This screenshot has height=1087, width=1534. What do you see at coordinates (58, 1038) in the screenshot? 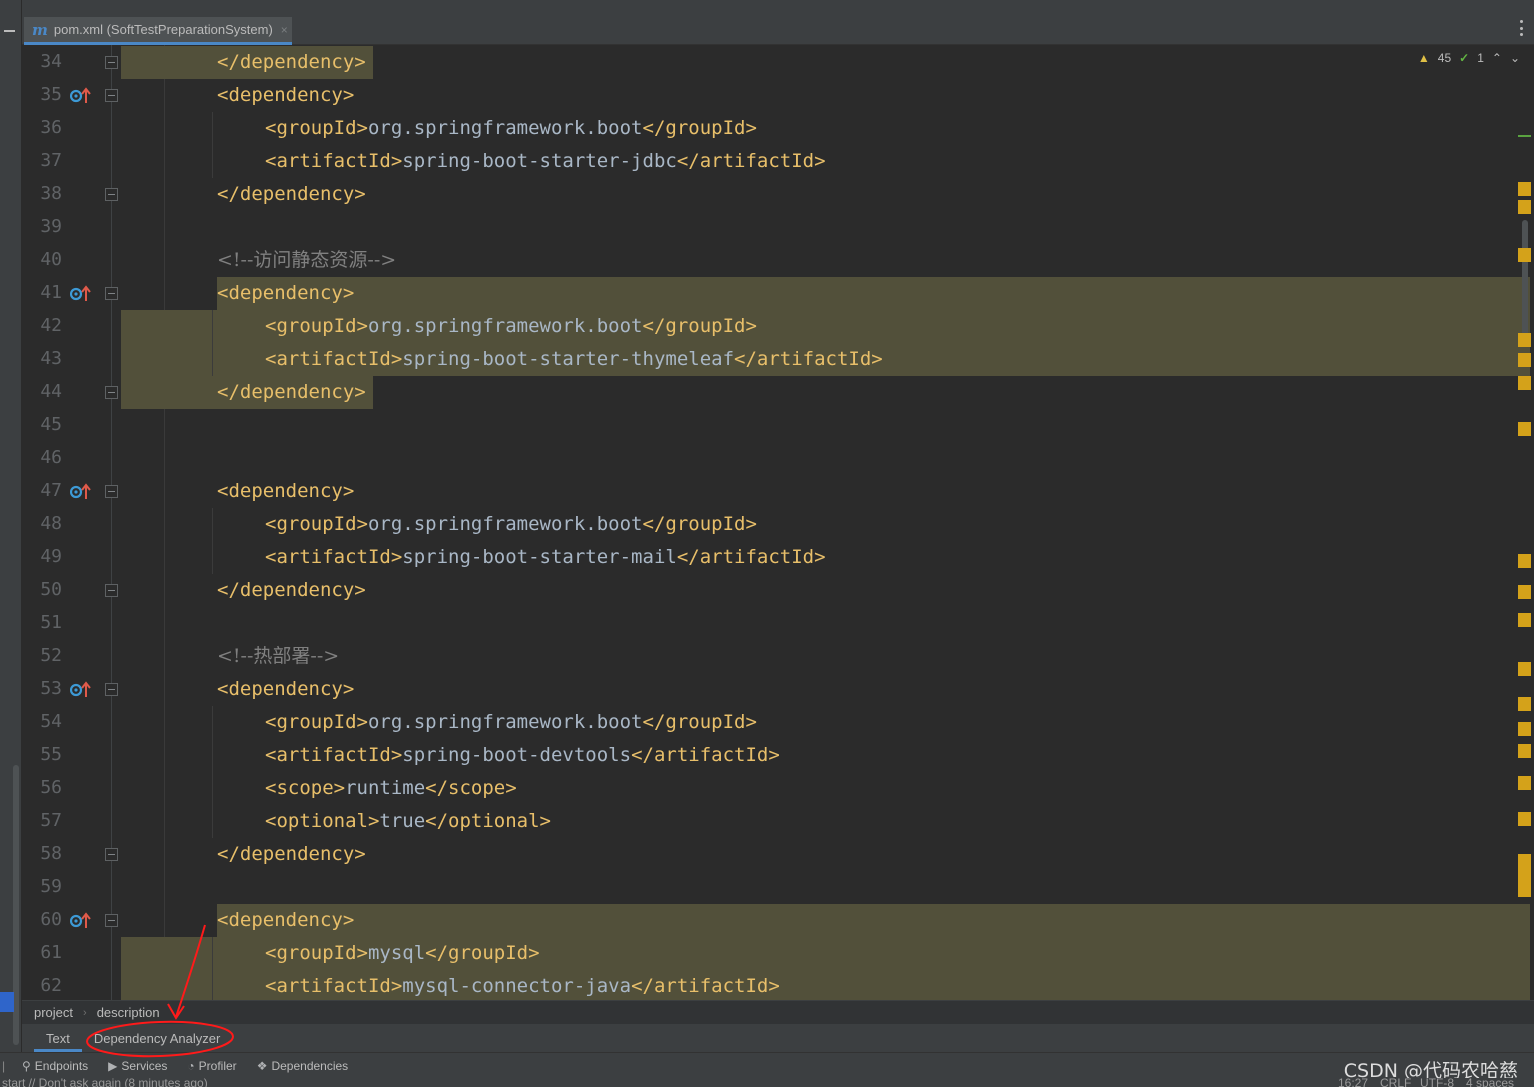
I see `tab-text: Text` at bounding box center [58, 1038].